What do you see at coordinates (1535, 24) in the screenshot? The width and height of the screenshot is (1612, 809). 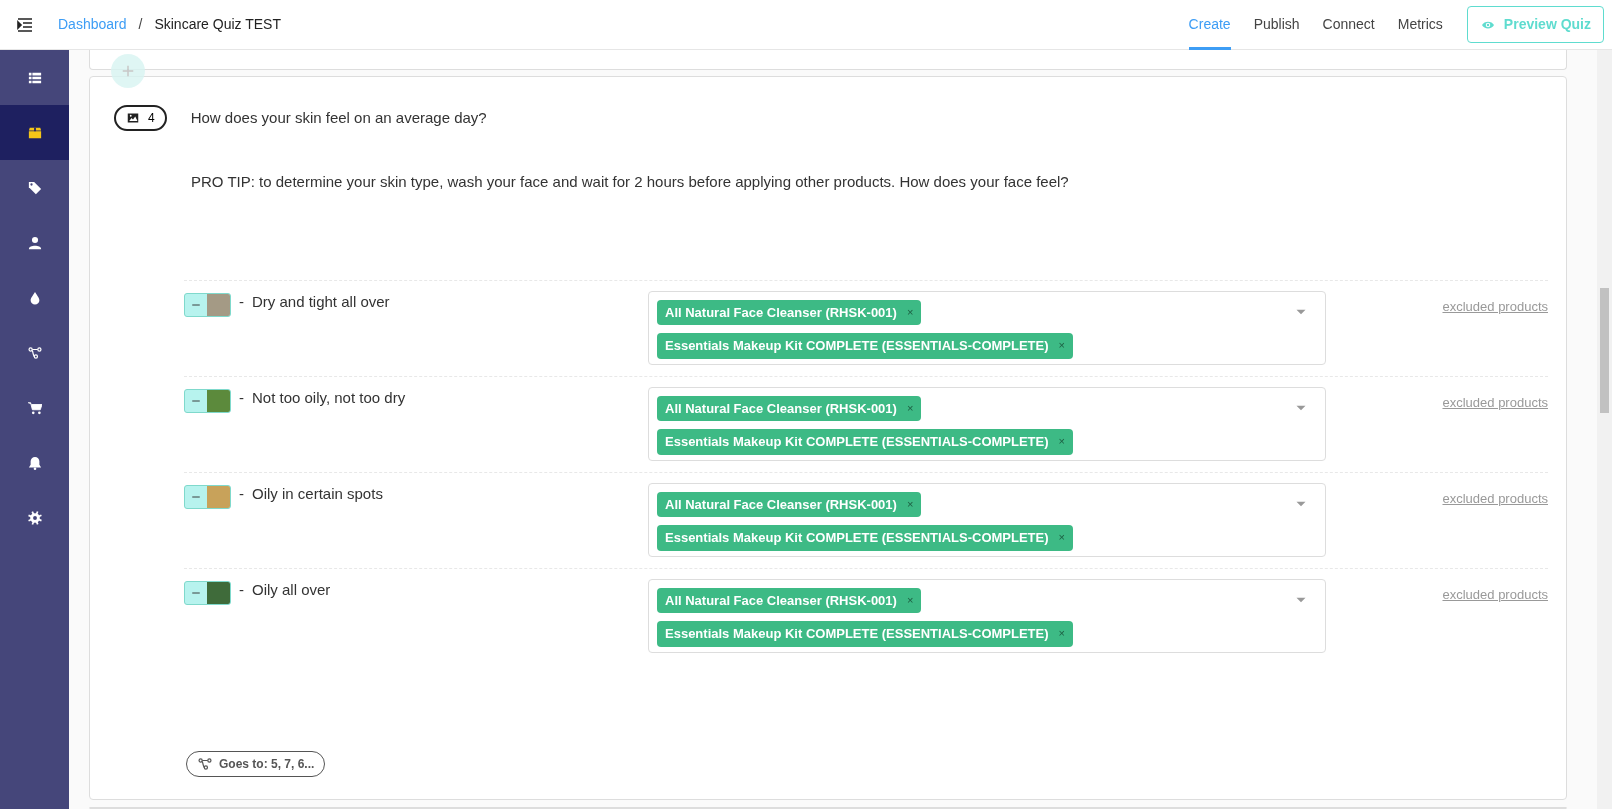 I see `preview-quiz-button: Preview Quiz` at bounding box center [1535, 24].